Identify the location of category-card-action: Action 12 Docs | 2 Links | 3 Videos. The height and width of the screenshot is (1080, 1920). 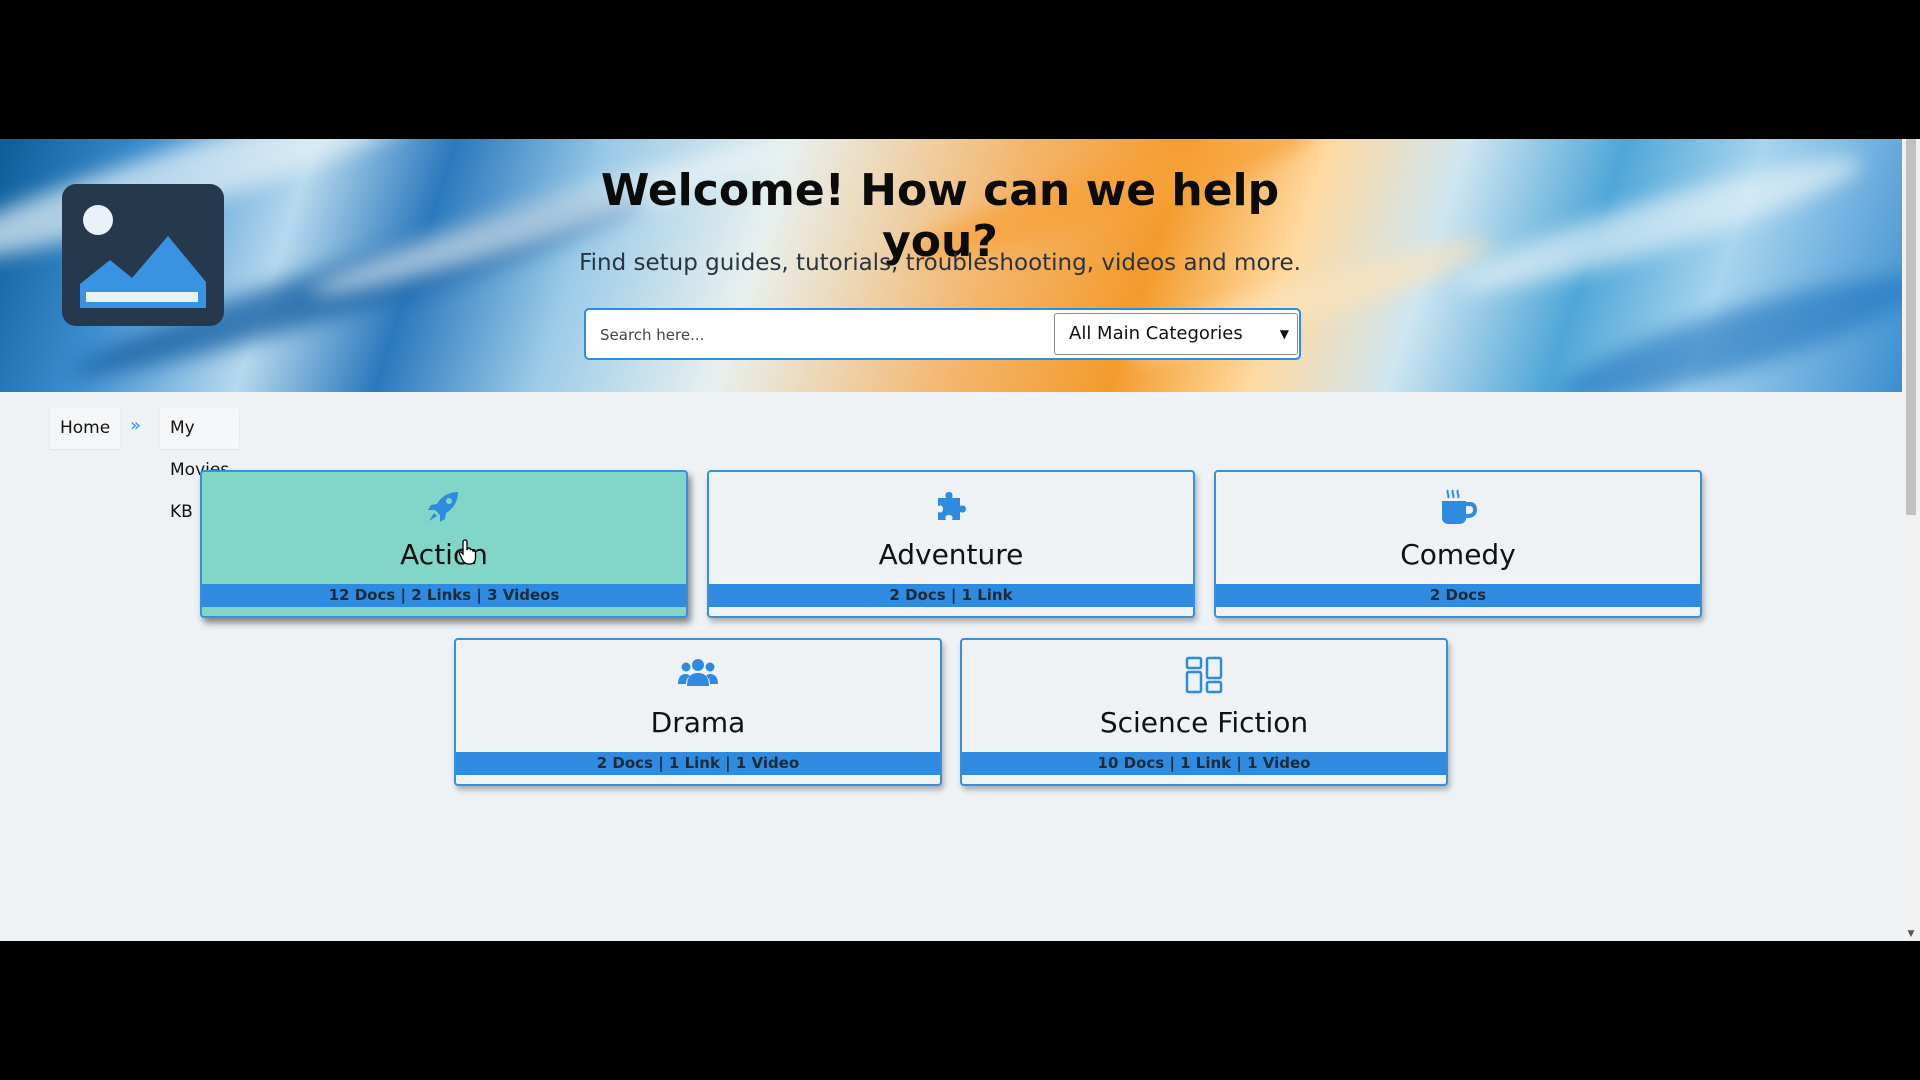
(444, 544).